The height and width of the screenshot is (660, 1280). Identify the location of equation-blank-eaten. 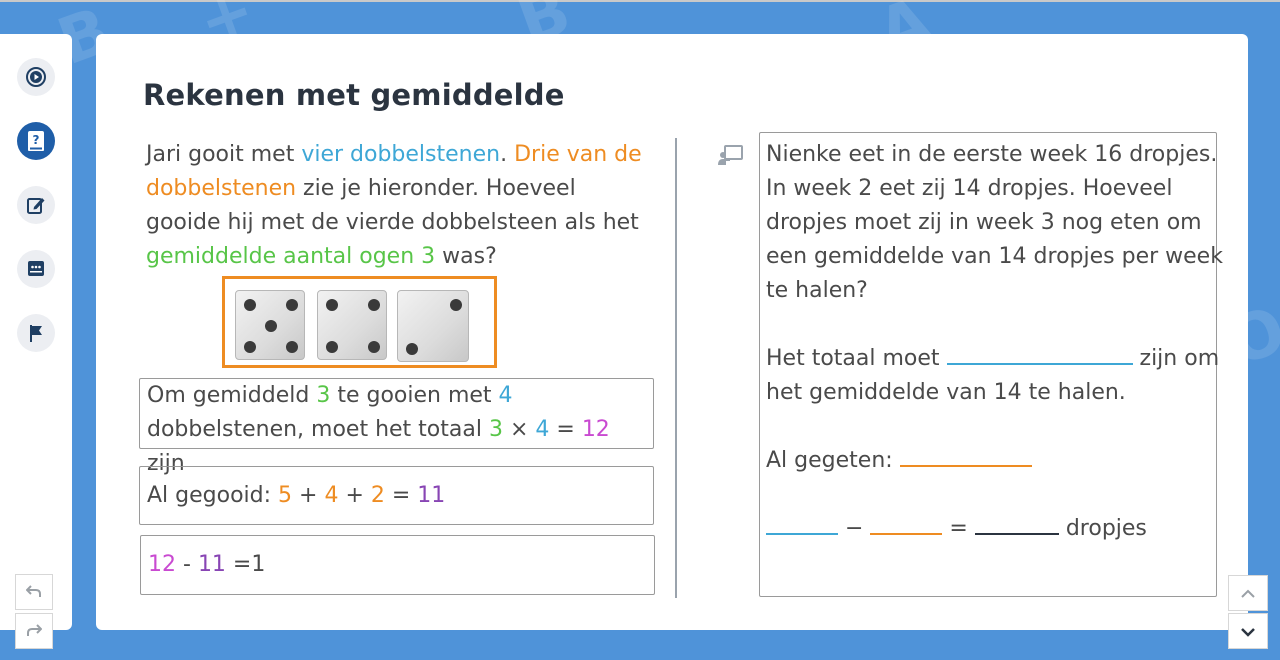
(906, 533).